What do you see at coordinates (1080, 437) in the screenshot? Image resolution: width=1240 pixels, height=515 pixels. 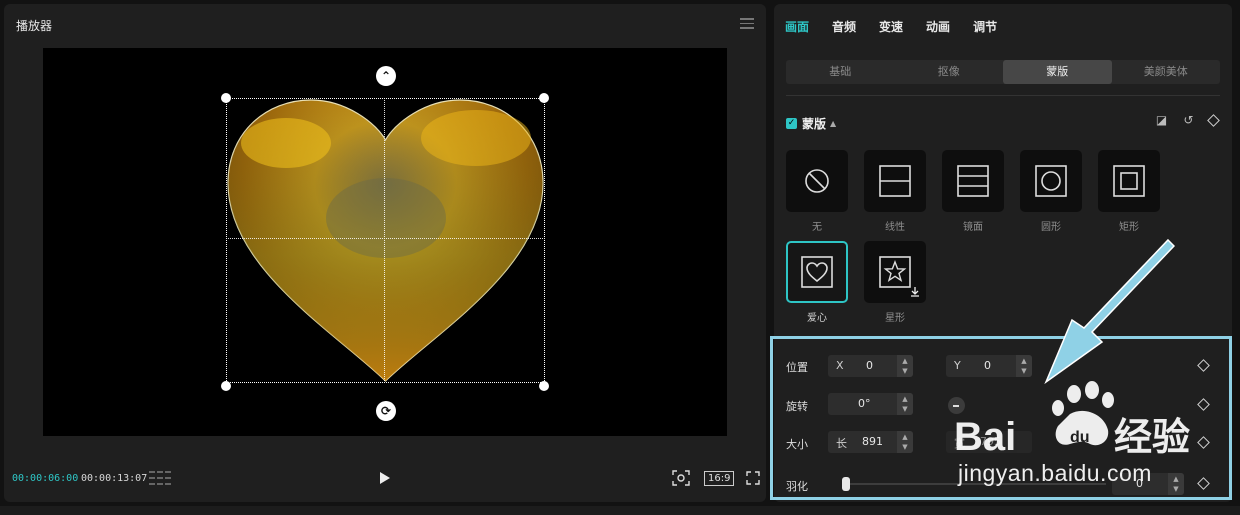 I see `svg-text: du` at bounding box center [1080, 437].